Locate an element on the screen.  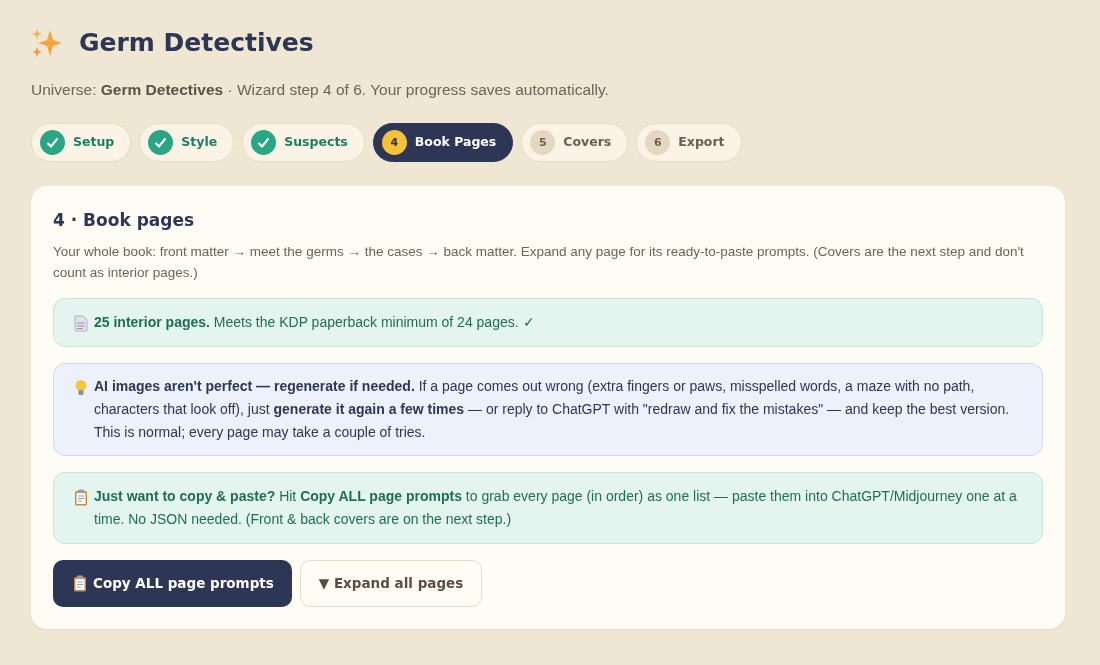
copy-prompts-button: Copy ALL page prompts is located at coordinates (172, 583).